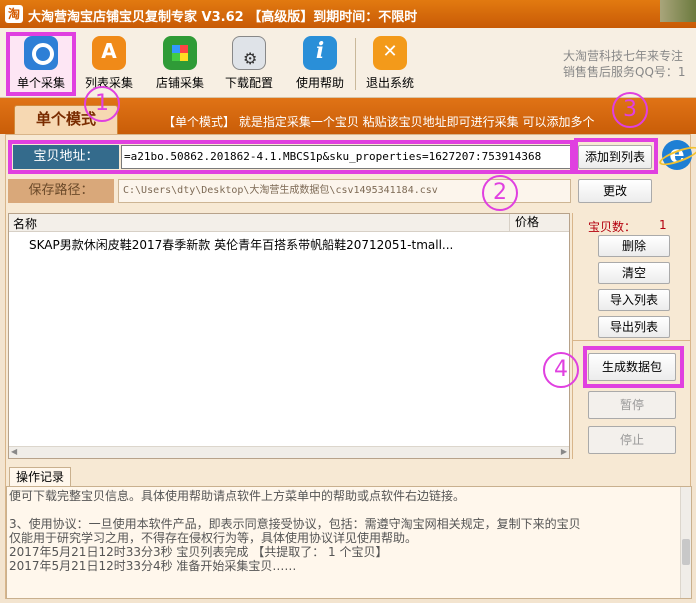  Describe the element at coordinates (389, 83) in the screenshot. I see `toolbar-label: 退出系统` at that location.